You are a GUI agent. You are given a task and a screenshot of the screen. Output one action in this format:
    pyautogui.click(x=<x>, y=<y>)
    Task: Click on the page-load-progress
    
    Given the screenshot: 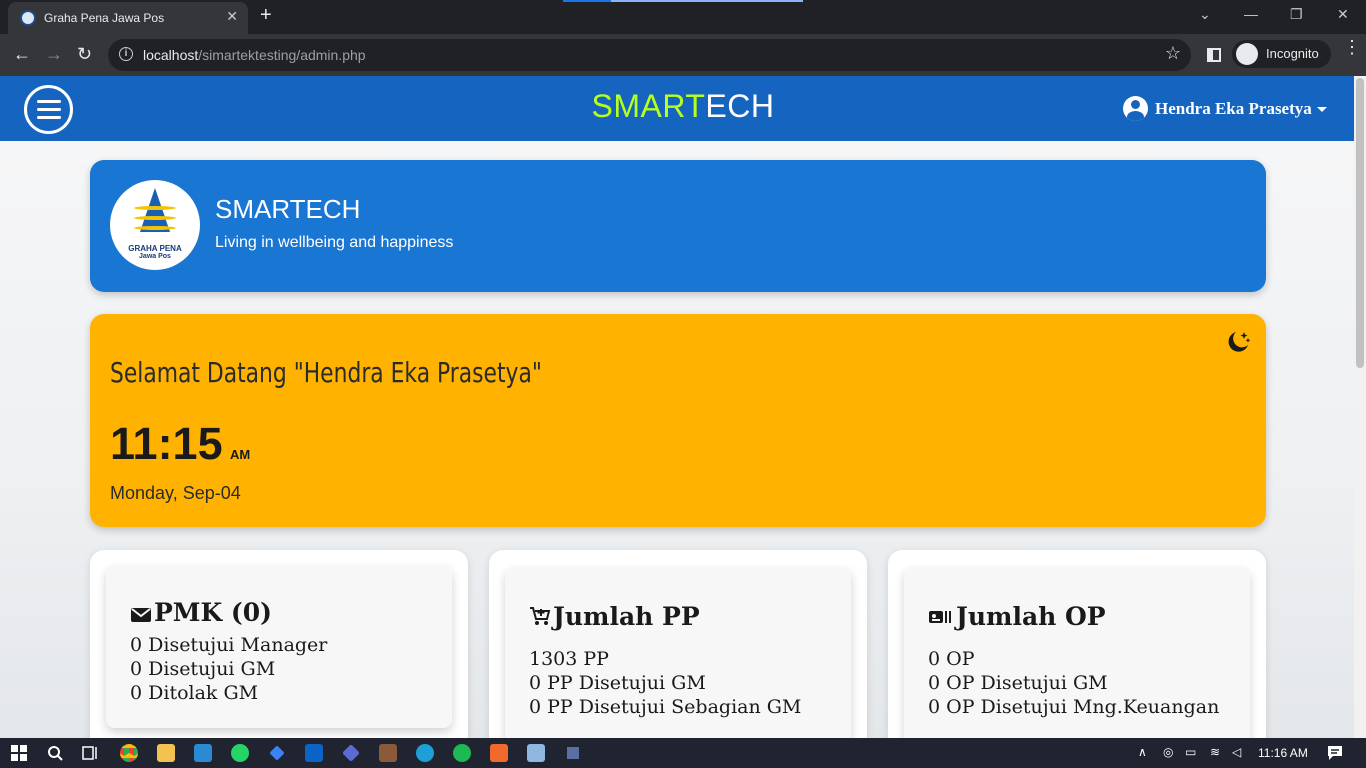 What is the action you would take?
    pyautogui.click(x=683, y=1)
    